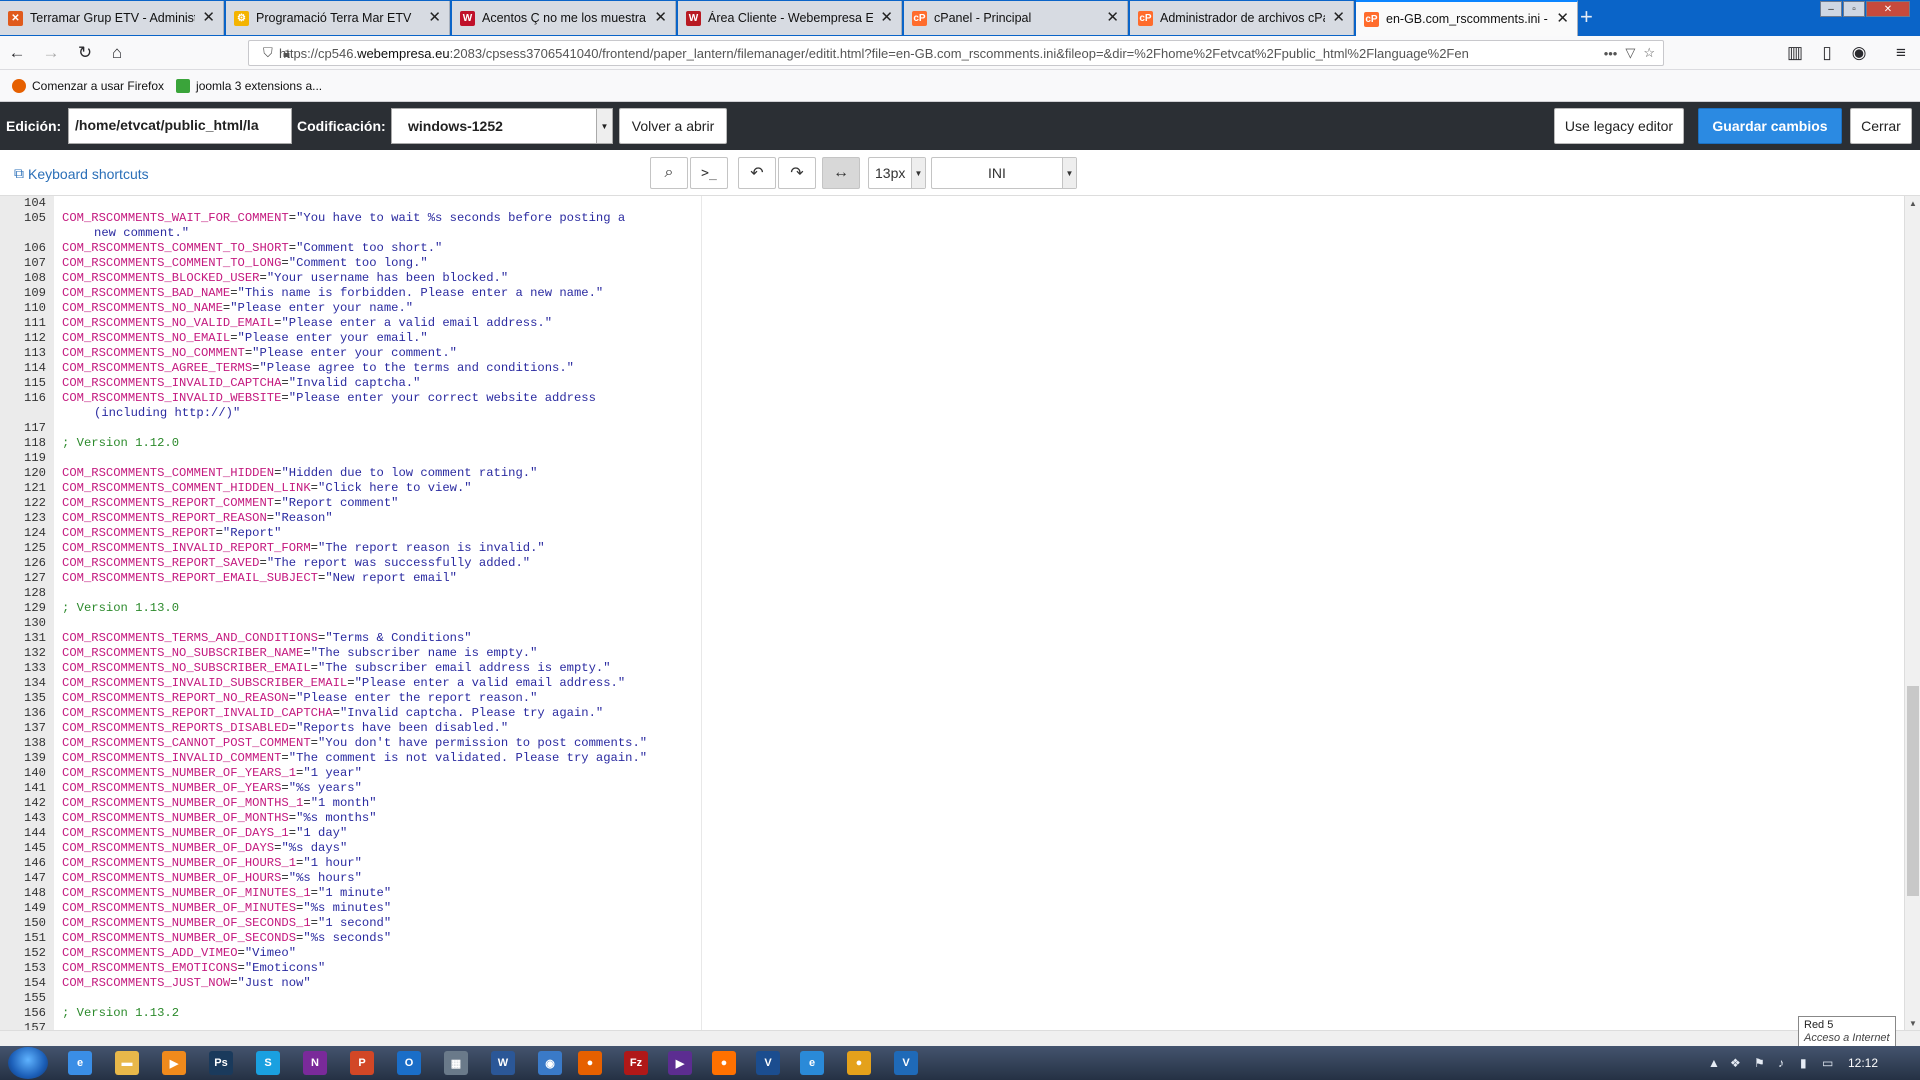 The height and width of the screenshot is (1080, 1920). What do you see at coordinates (338, 18) in the screenshot?
I see `browser-tab: ⚙ Programació Terra Mar ETV ✕` at bounding box center [338, 18].